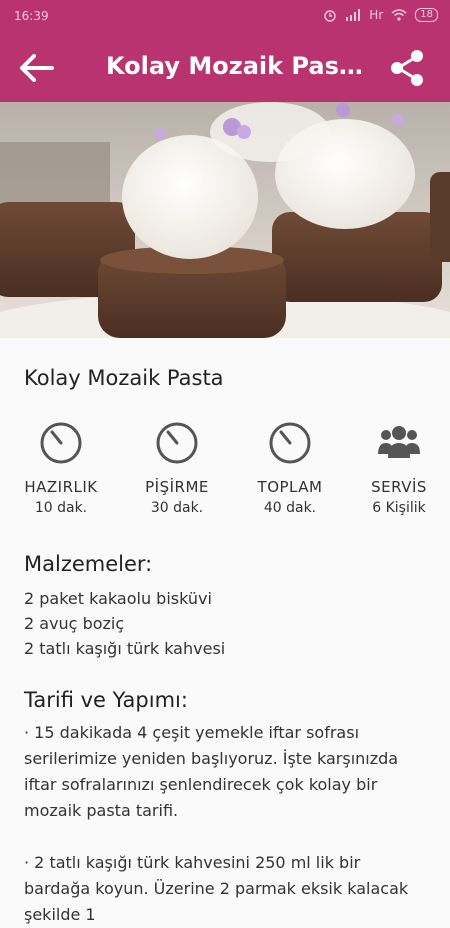 The height and width of the screenshot is (928, 450). I want to click on share-icon, so click(407, 68).